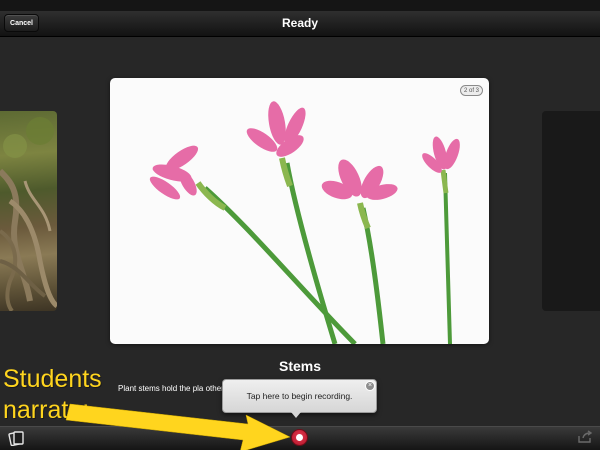  I want to click on top-navigation-bar: Cancel Ready, so click(300, 24).